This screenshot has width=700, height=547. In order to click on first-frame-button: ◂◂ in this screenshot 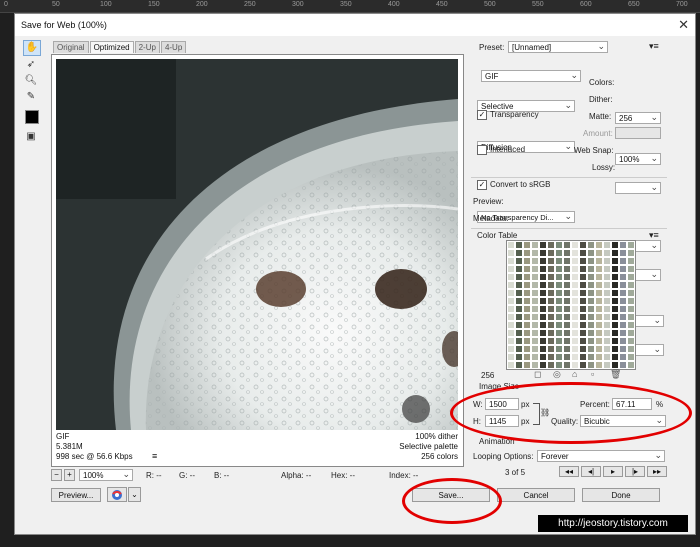, I will do `click(569, 471)`.